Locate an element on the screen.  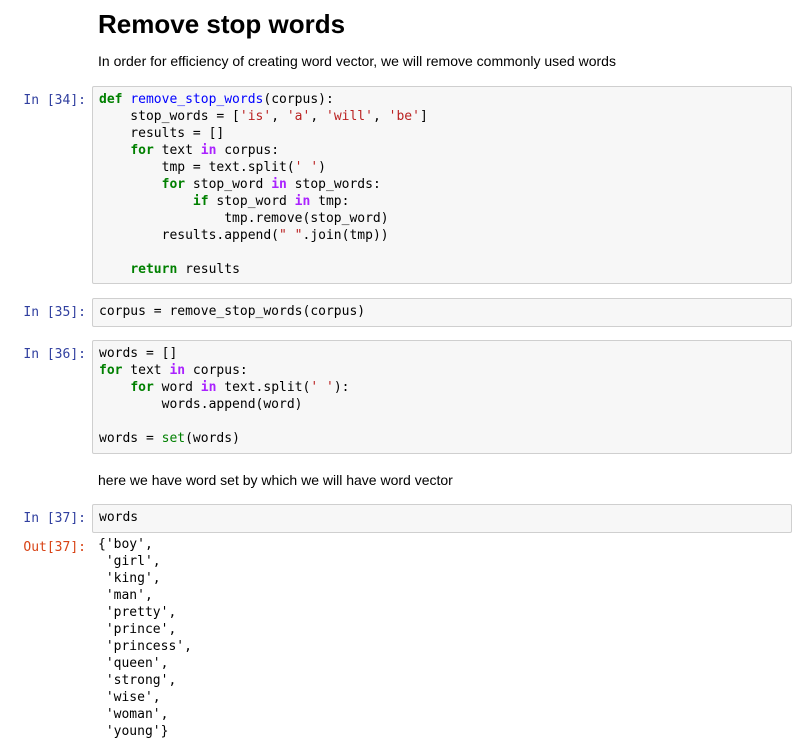
code-token: ] is located at coordinates (423, 116).